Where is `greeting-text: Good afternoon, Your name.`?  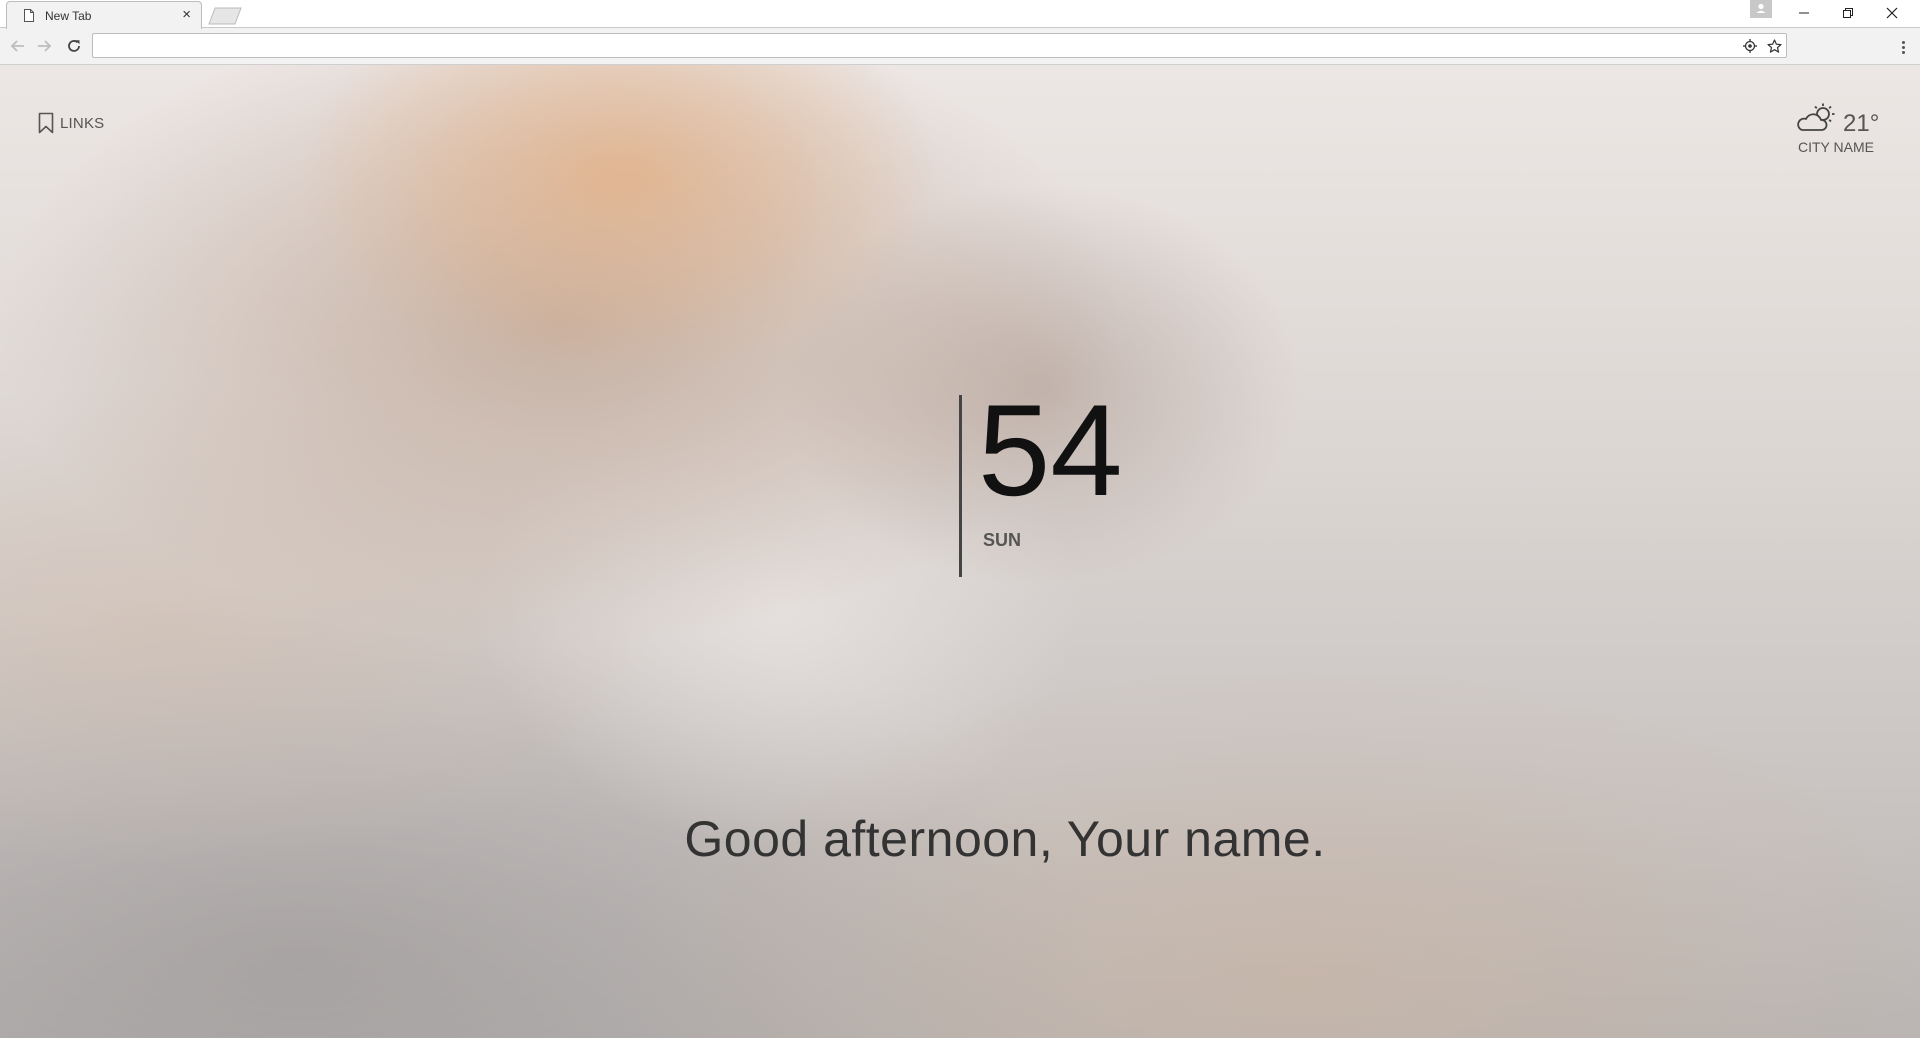 greeting-text: Good afternoon, Your name. is located at coordinates (960, 839).